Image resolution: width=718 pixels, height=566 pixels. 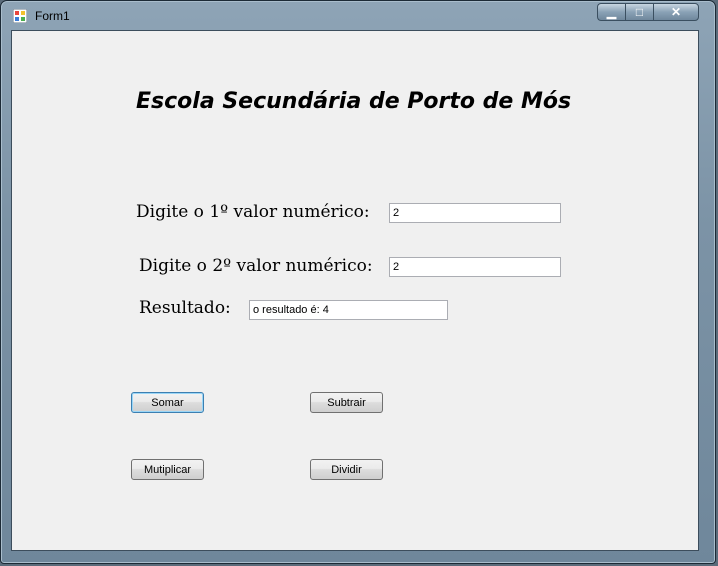 I want to click on close-icon: ✕, so click(x=676, y=12).